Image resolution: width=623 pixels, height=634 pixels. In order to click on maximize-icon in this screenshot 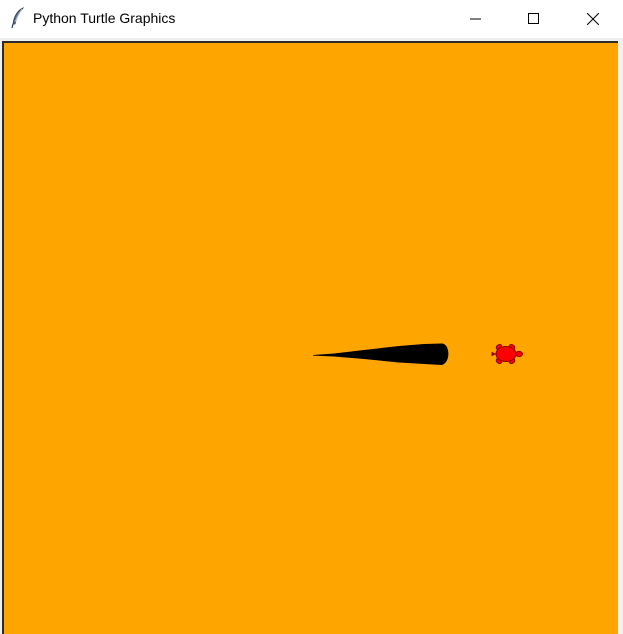, I will do `click(534, 19)`.